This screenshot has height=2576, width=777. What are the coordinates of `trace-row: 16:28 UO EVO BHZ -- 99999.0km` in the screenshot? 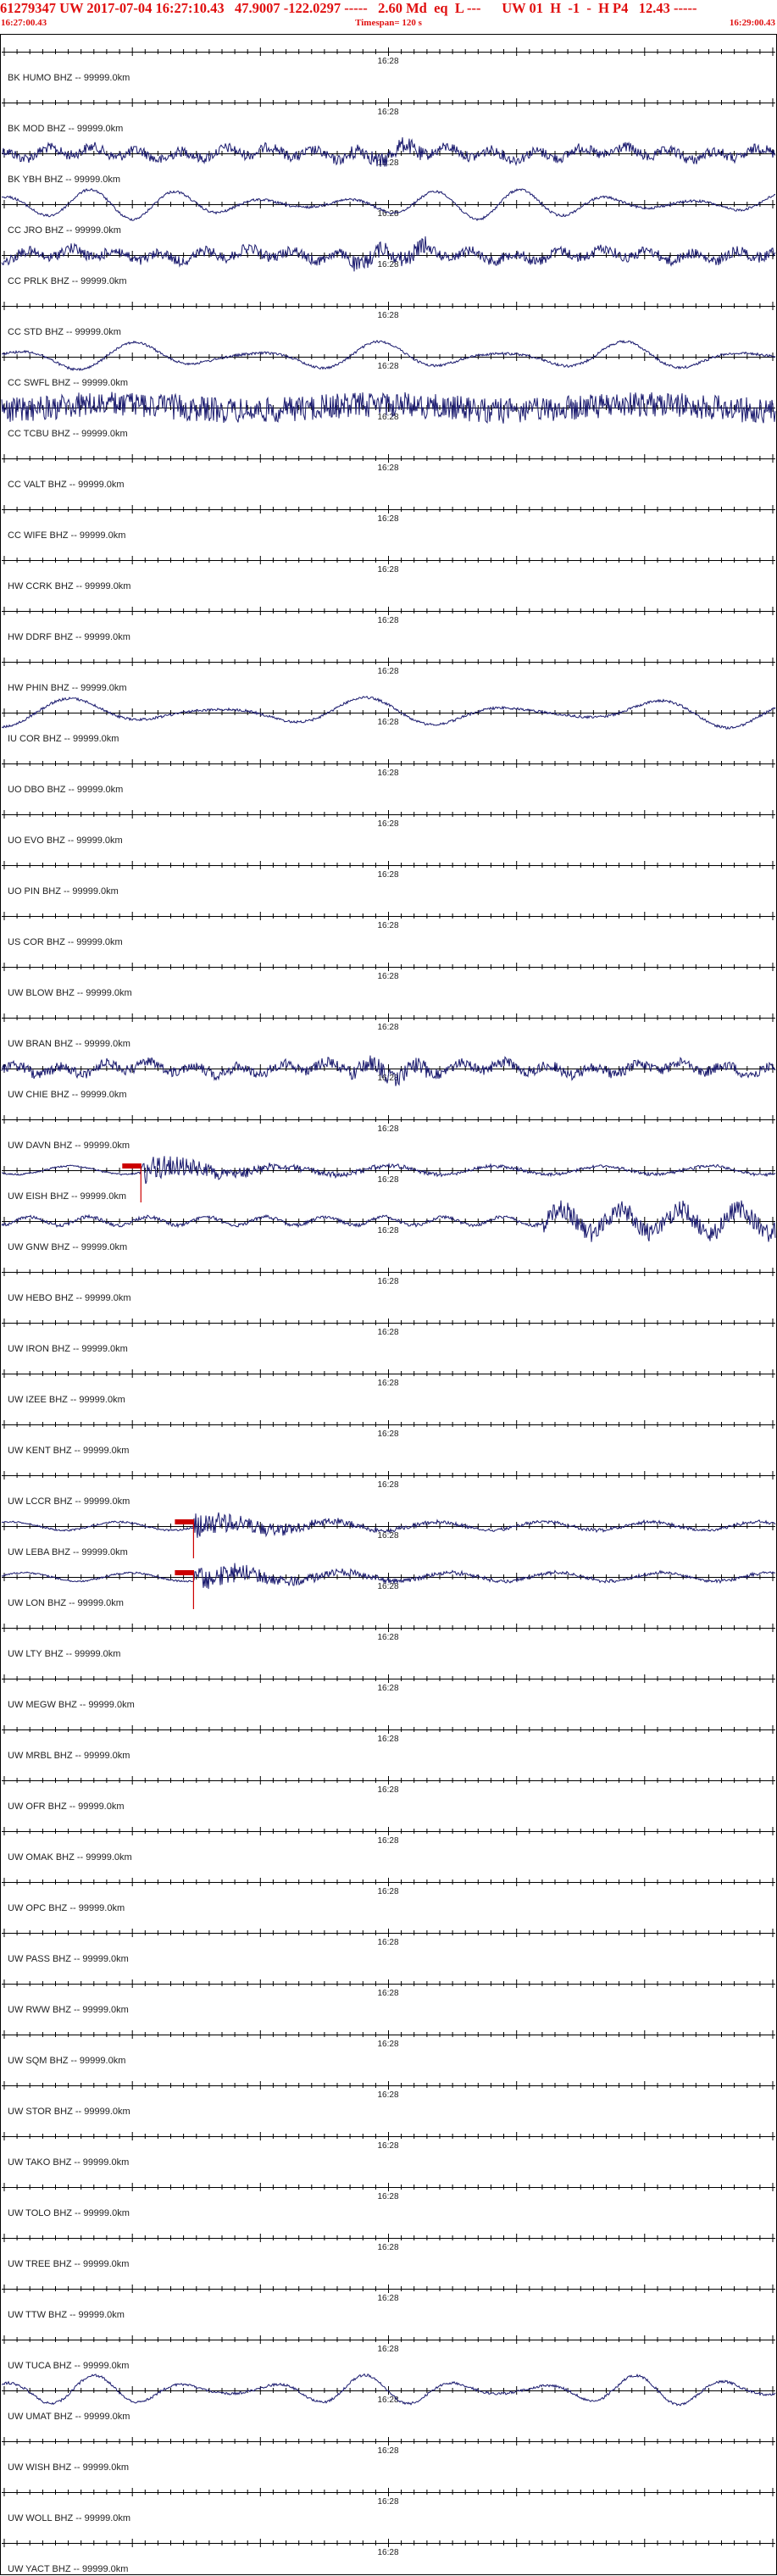 It's located at (388, 828).